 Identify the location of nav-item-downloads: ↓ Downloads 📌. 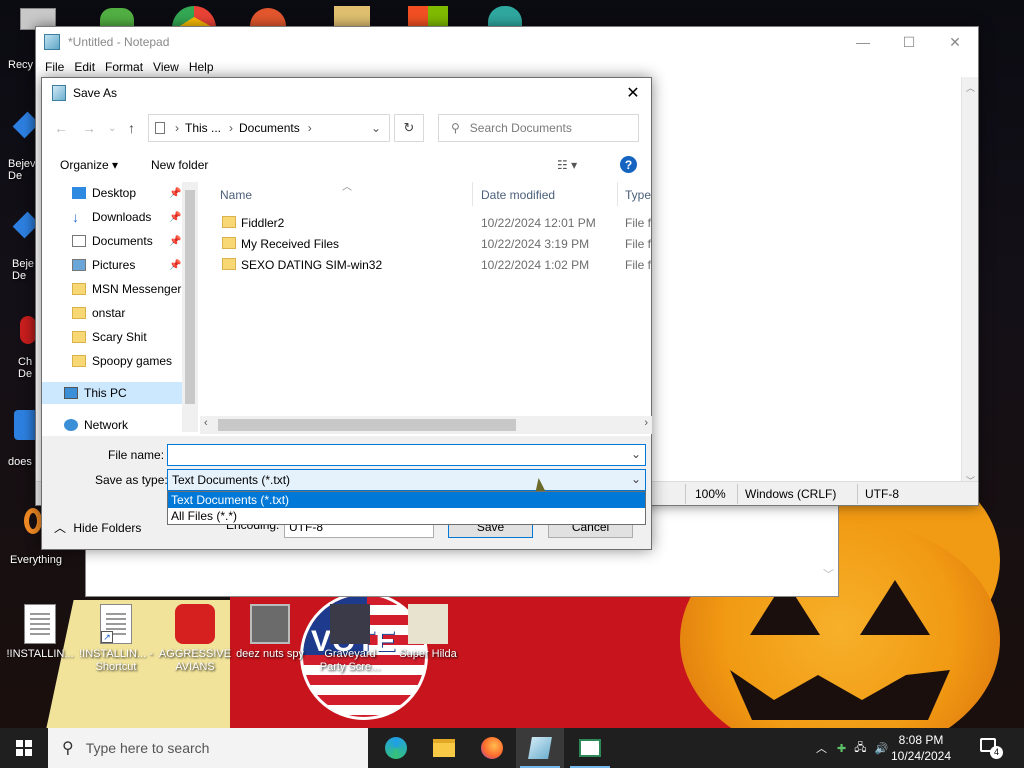
(120, 217).